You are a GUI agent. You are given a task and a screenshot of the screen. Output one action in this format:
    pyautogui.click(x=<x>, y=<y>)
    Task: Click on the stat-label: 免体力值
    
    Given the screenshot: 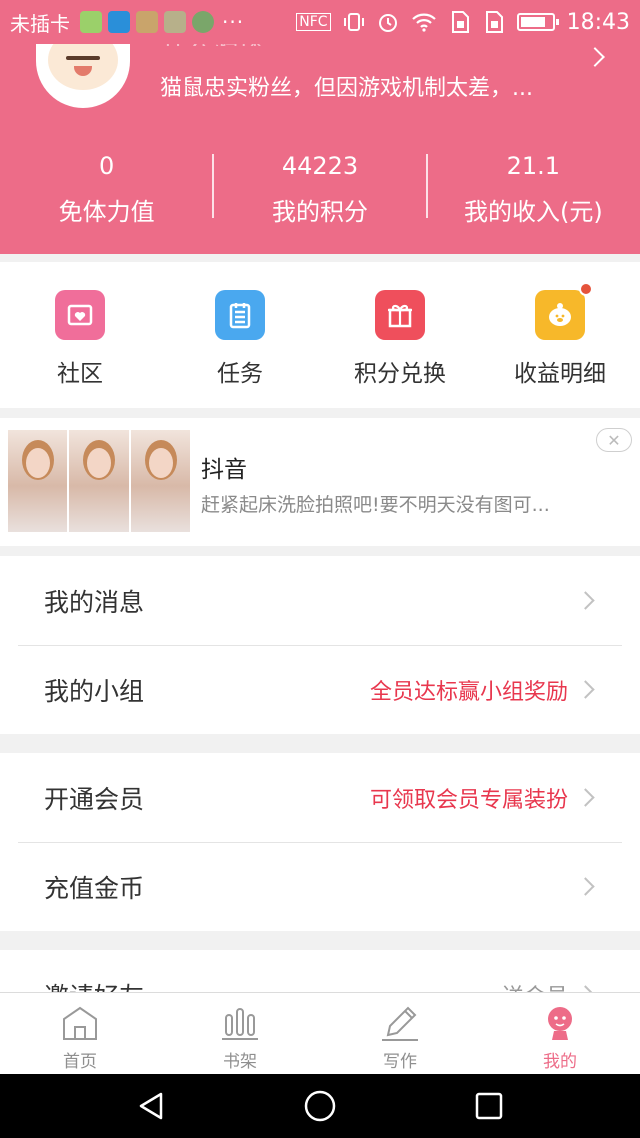 What is the action you would take?
    pyautogui.click(x=106, y=212)
    